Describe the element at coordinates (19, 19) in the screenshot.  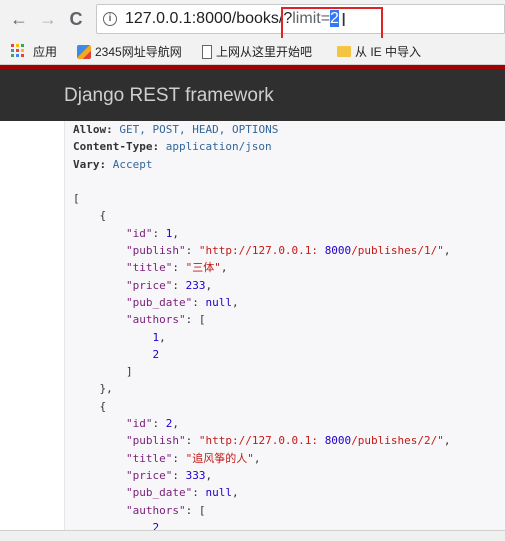
I see `back-icon: ←` at that location.